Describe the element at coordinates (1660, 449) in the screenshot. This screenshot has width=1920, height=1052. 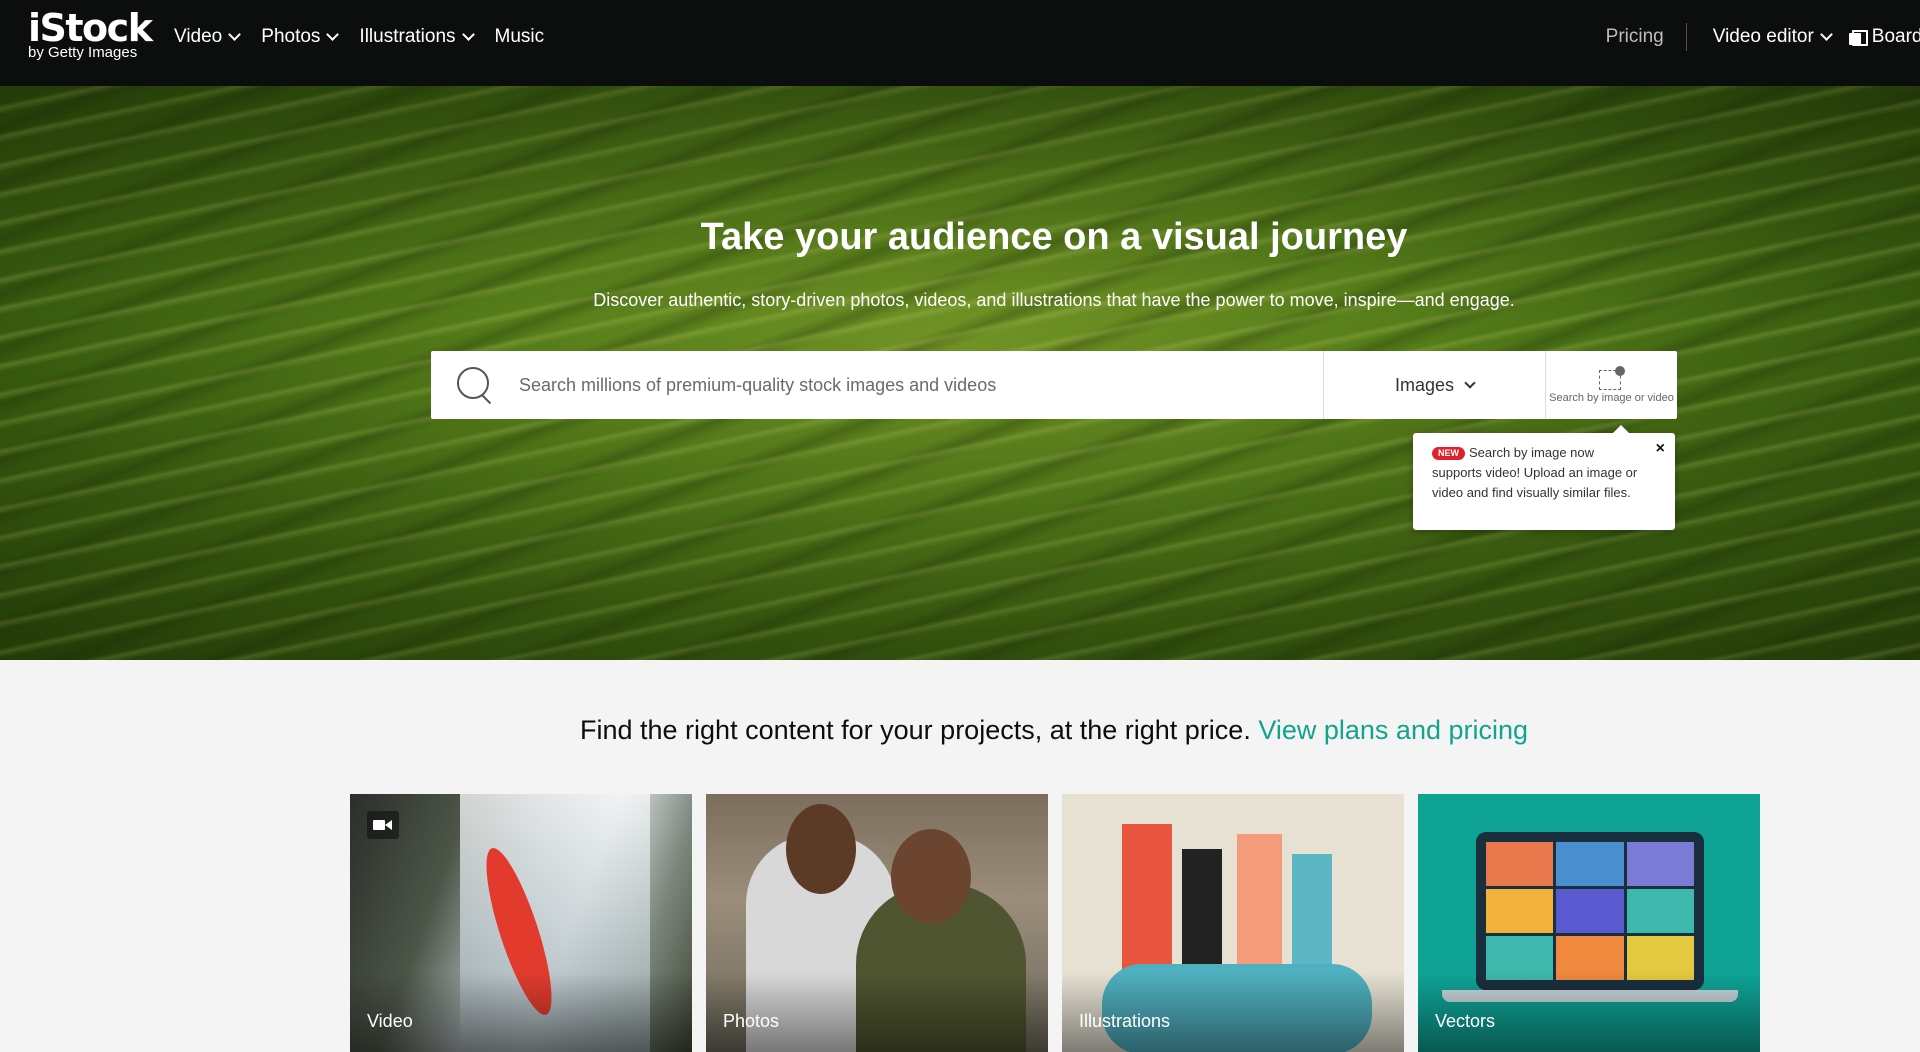
I see `close-icon: ×` at that location.